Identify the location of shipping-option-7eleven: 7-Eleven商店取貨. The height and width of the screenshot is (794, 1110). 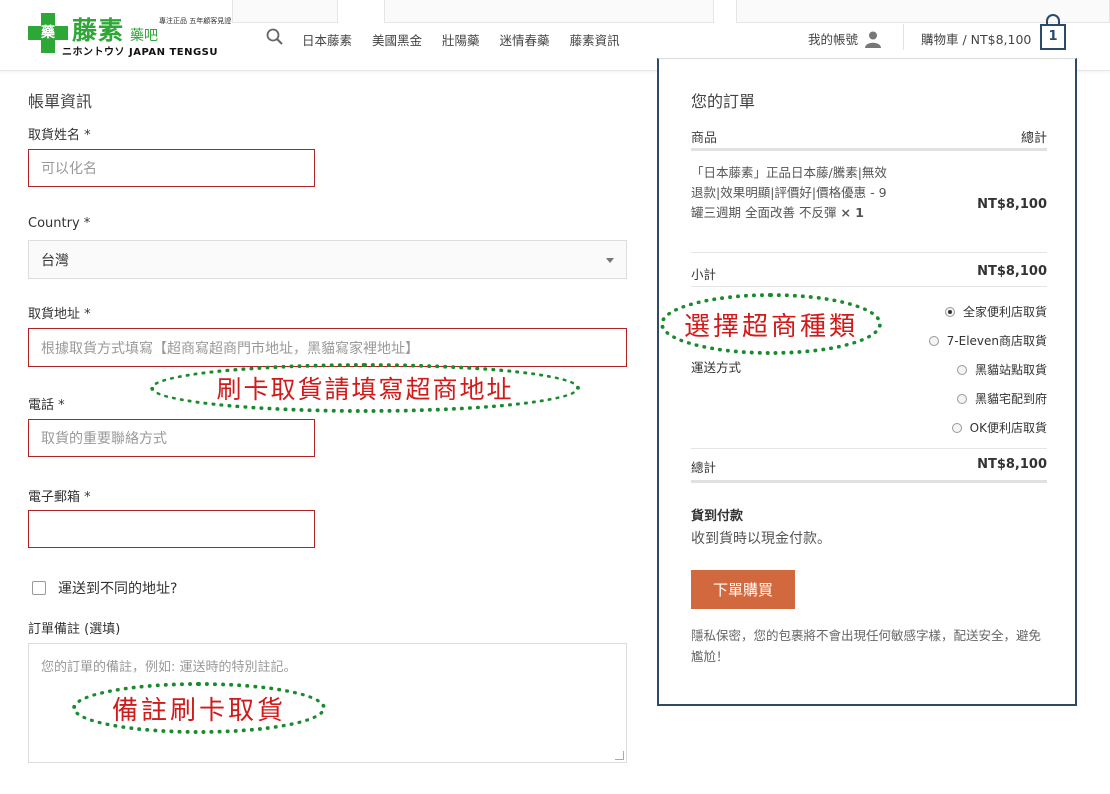
(987, 340).